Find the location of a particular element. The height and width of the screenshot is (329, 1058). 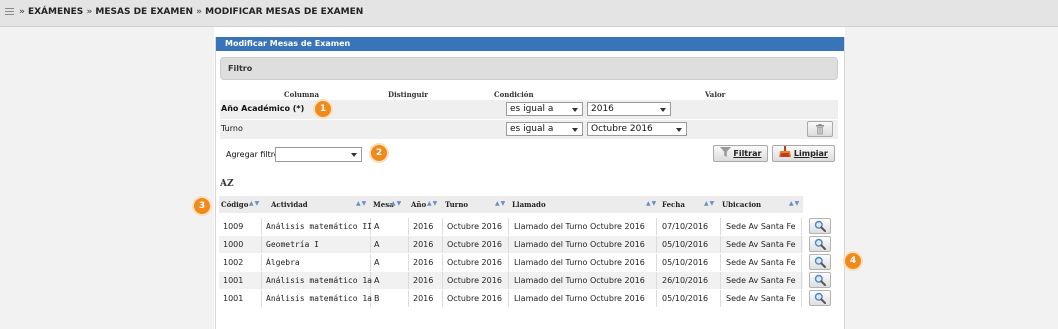

add-filter-select is located at coordinates (318, 154).